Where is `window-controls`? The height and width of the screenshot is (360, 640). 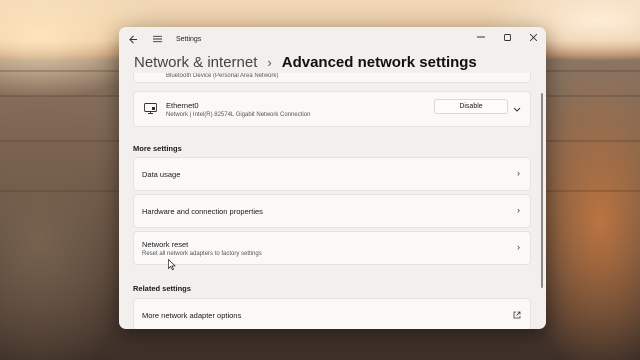
window-controls is located at coordinates (507, 37).